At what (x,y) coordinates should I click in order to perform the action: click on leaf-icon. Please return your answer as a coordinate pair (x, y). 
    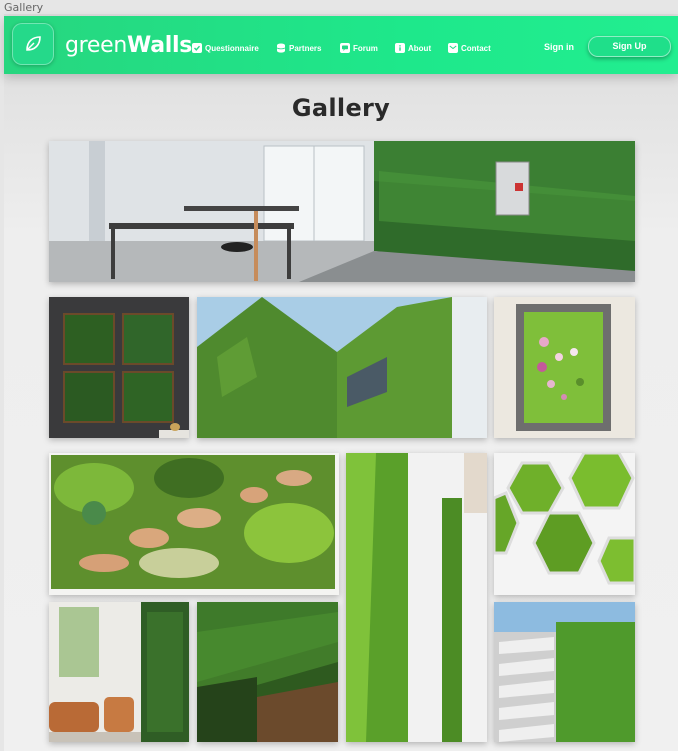
    Looking at the image, I should click on (33, 43).